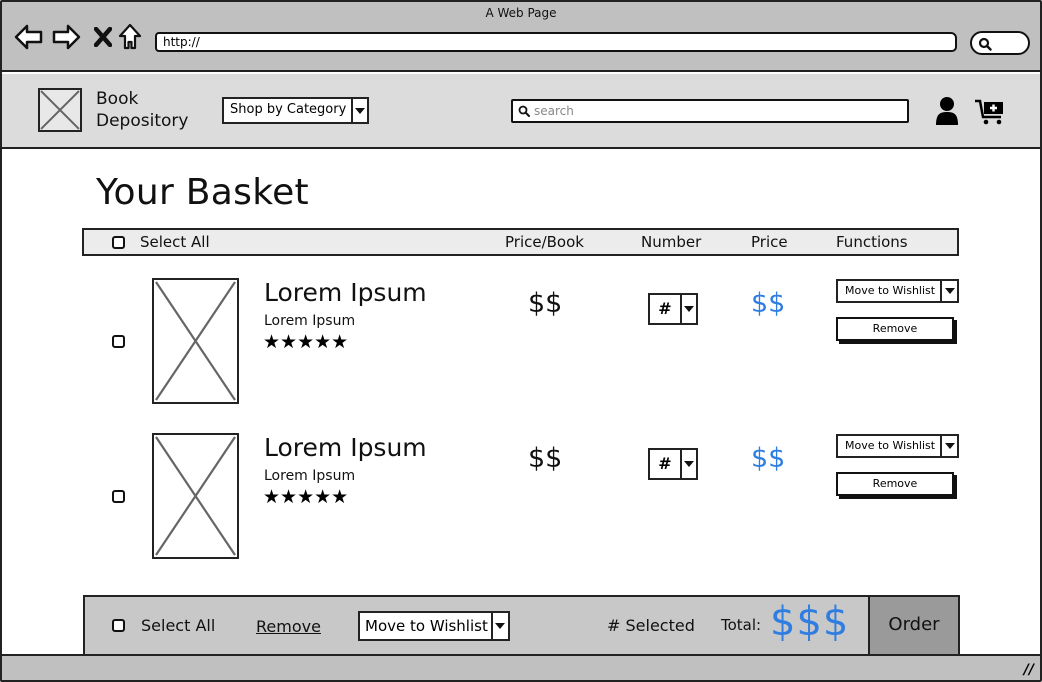  I want to click on shop-by-category-dropdown: Shop by Category, so click(296, 110).